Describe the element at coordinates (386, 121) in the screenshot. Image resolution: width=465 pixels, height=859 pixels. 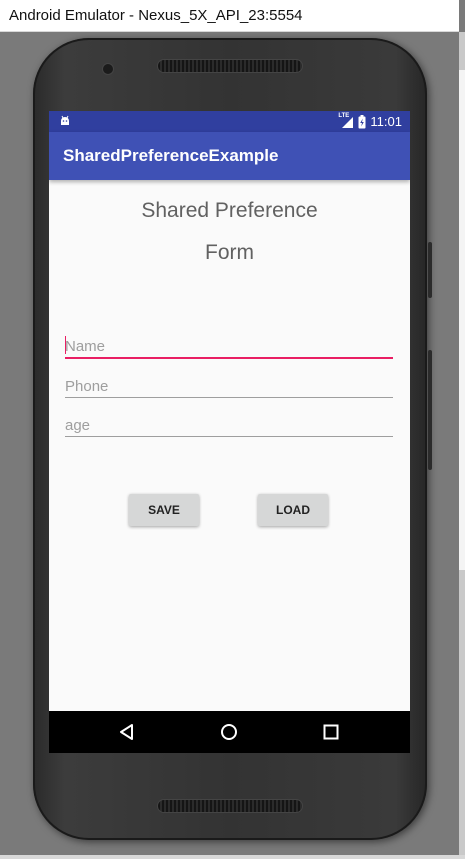
I see `status-time: 11:01` at that location.